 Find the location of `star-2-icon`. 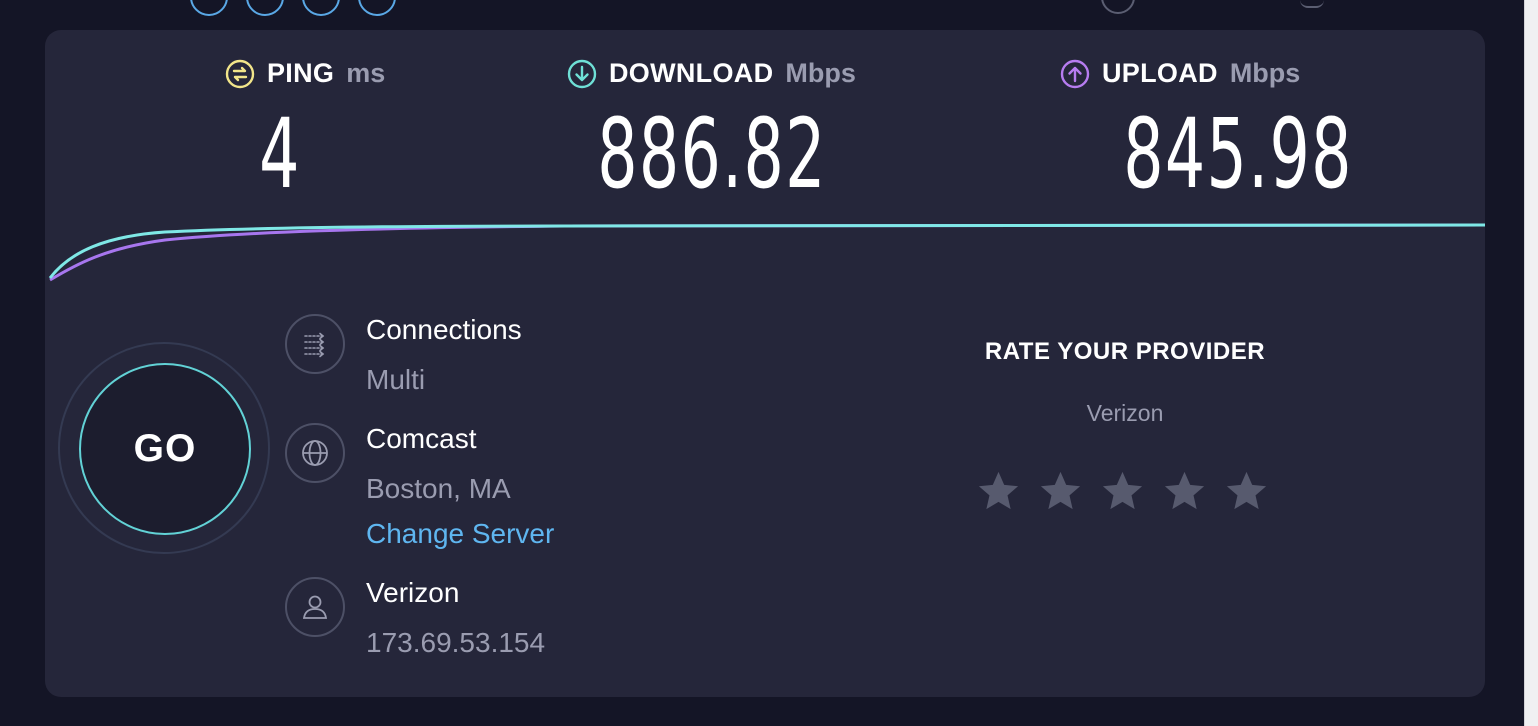

star-2-icon is located at coordinates (1060, 491).